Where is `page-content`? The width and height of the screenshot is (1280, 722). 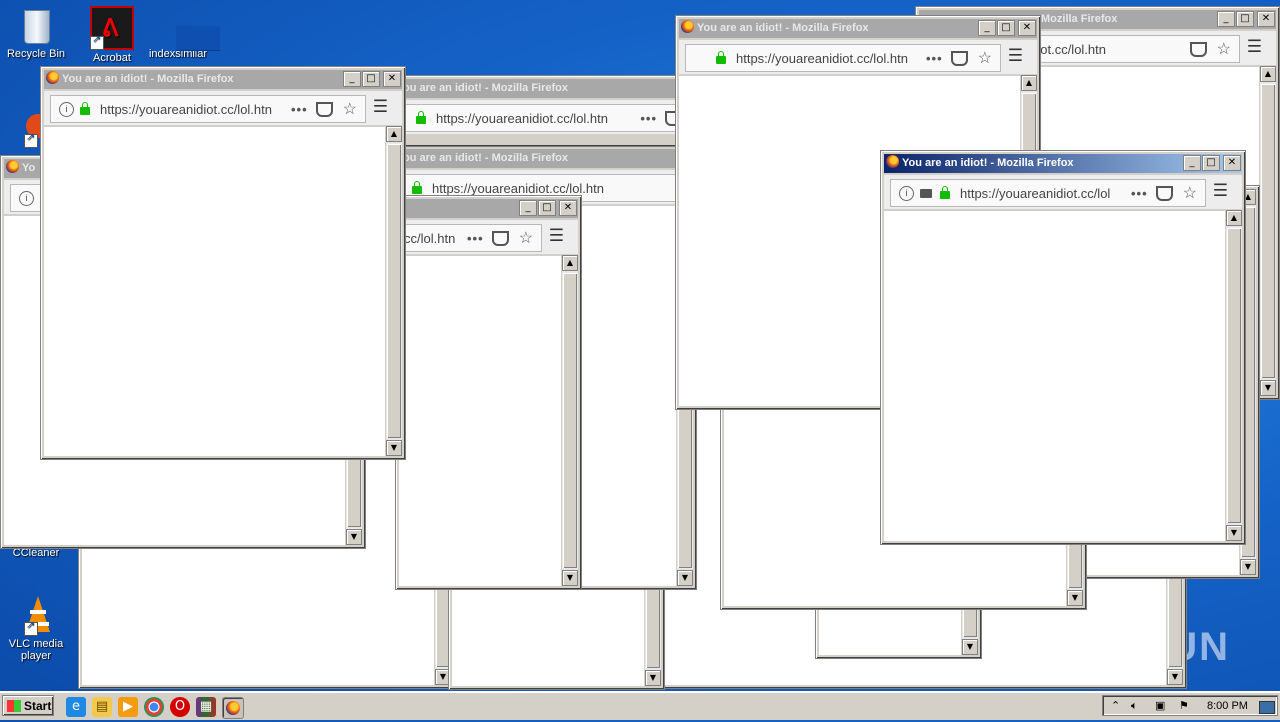 page-content is located at coordinates (480, 420).